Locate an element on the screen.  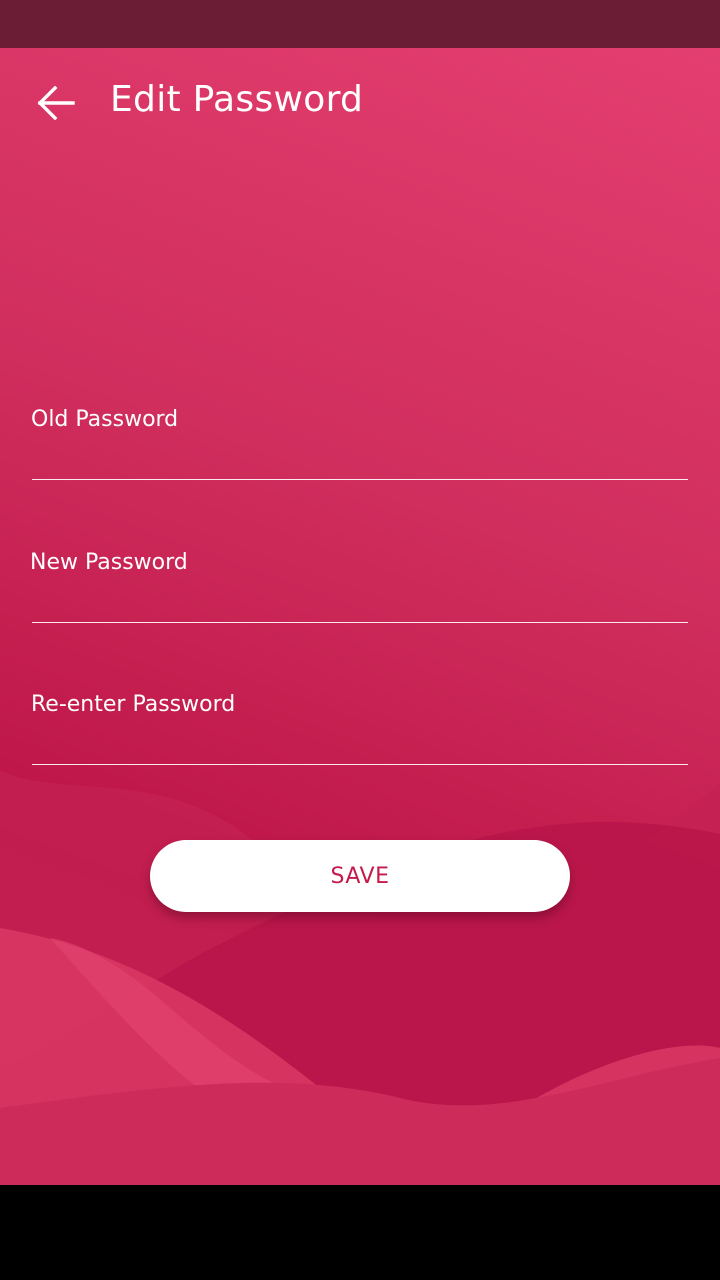
old-password-label: Old Password is located at coordinates (105, 419).